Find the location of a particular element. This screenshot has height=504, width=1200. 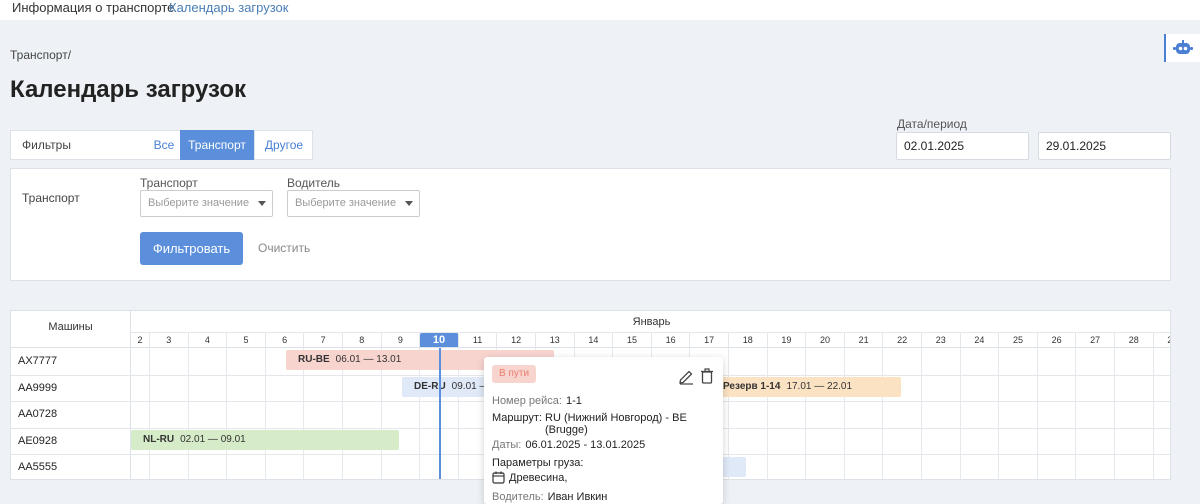

day-header: 13 is located at coordinates (555, 340).